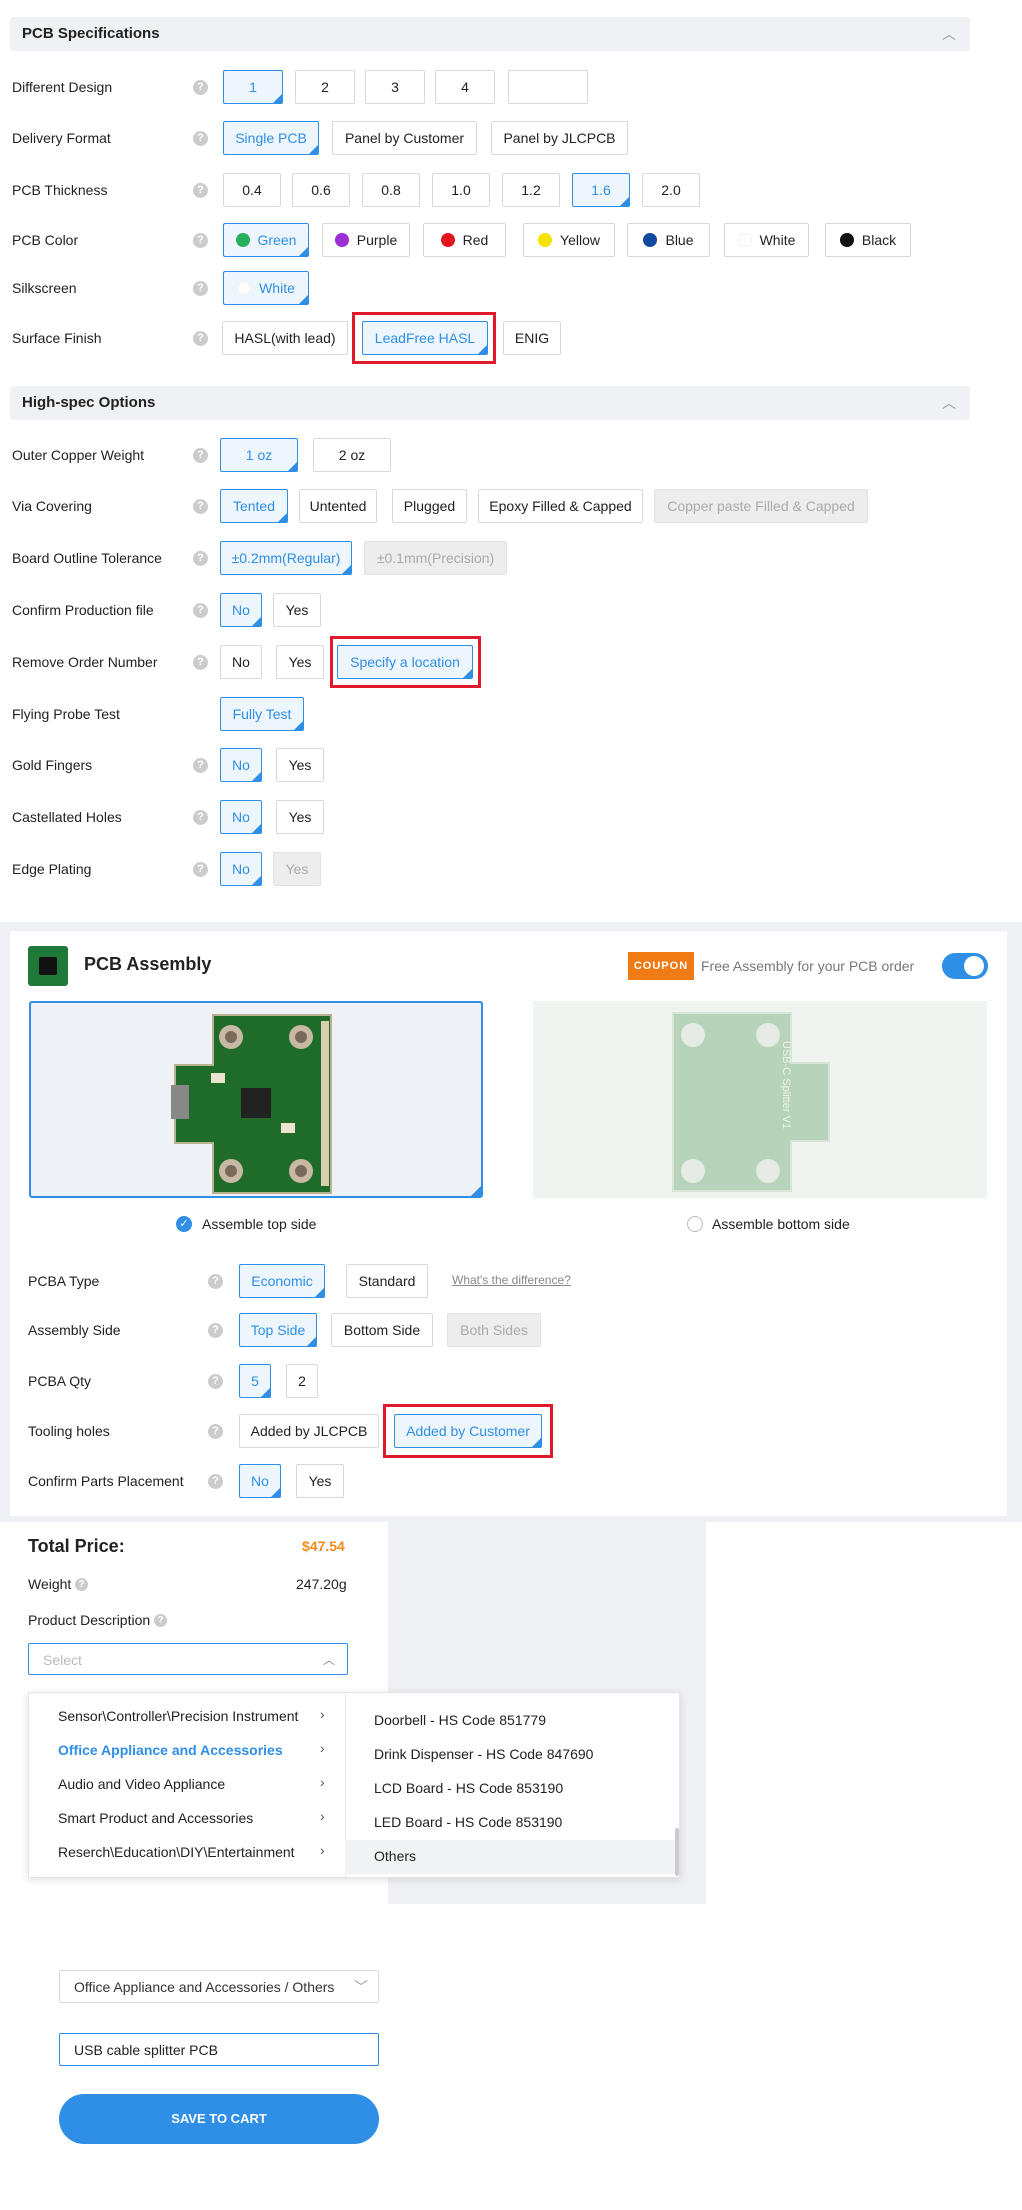  What do you see at coordinates (256, 1099) in the screenshot?
I see `top-side-card` at bounding box center [256, 1099].